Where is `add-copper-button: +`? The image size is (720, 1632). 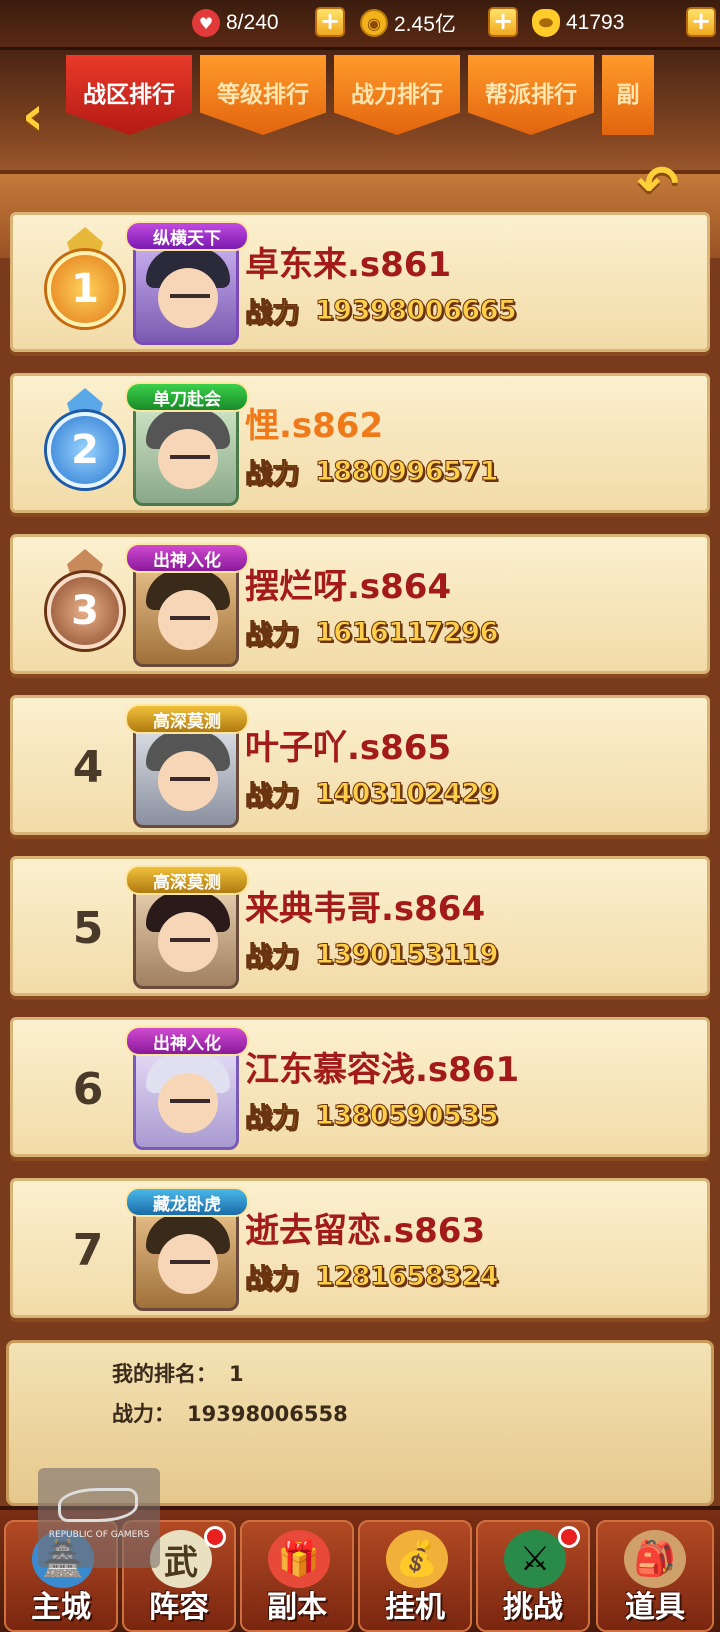 add-copper-button: + is located at coordinates (503, 22).